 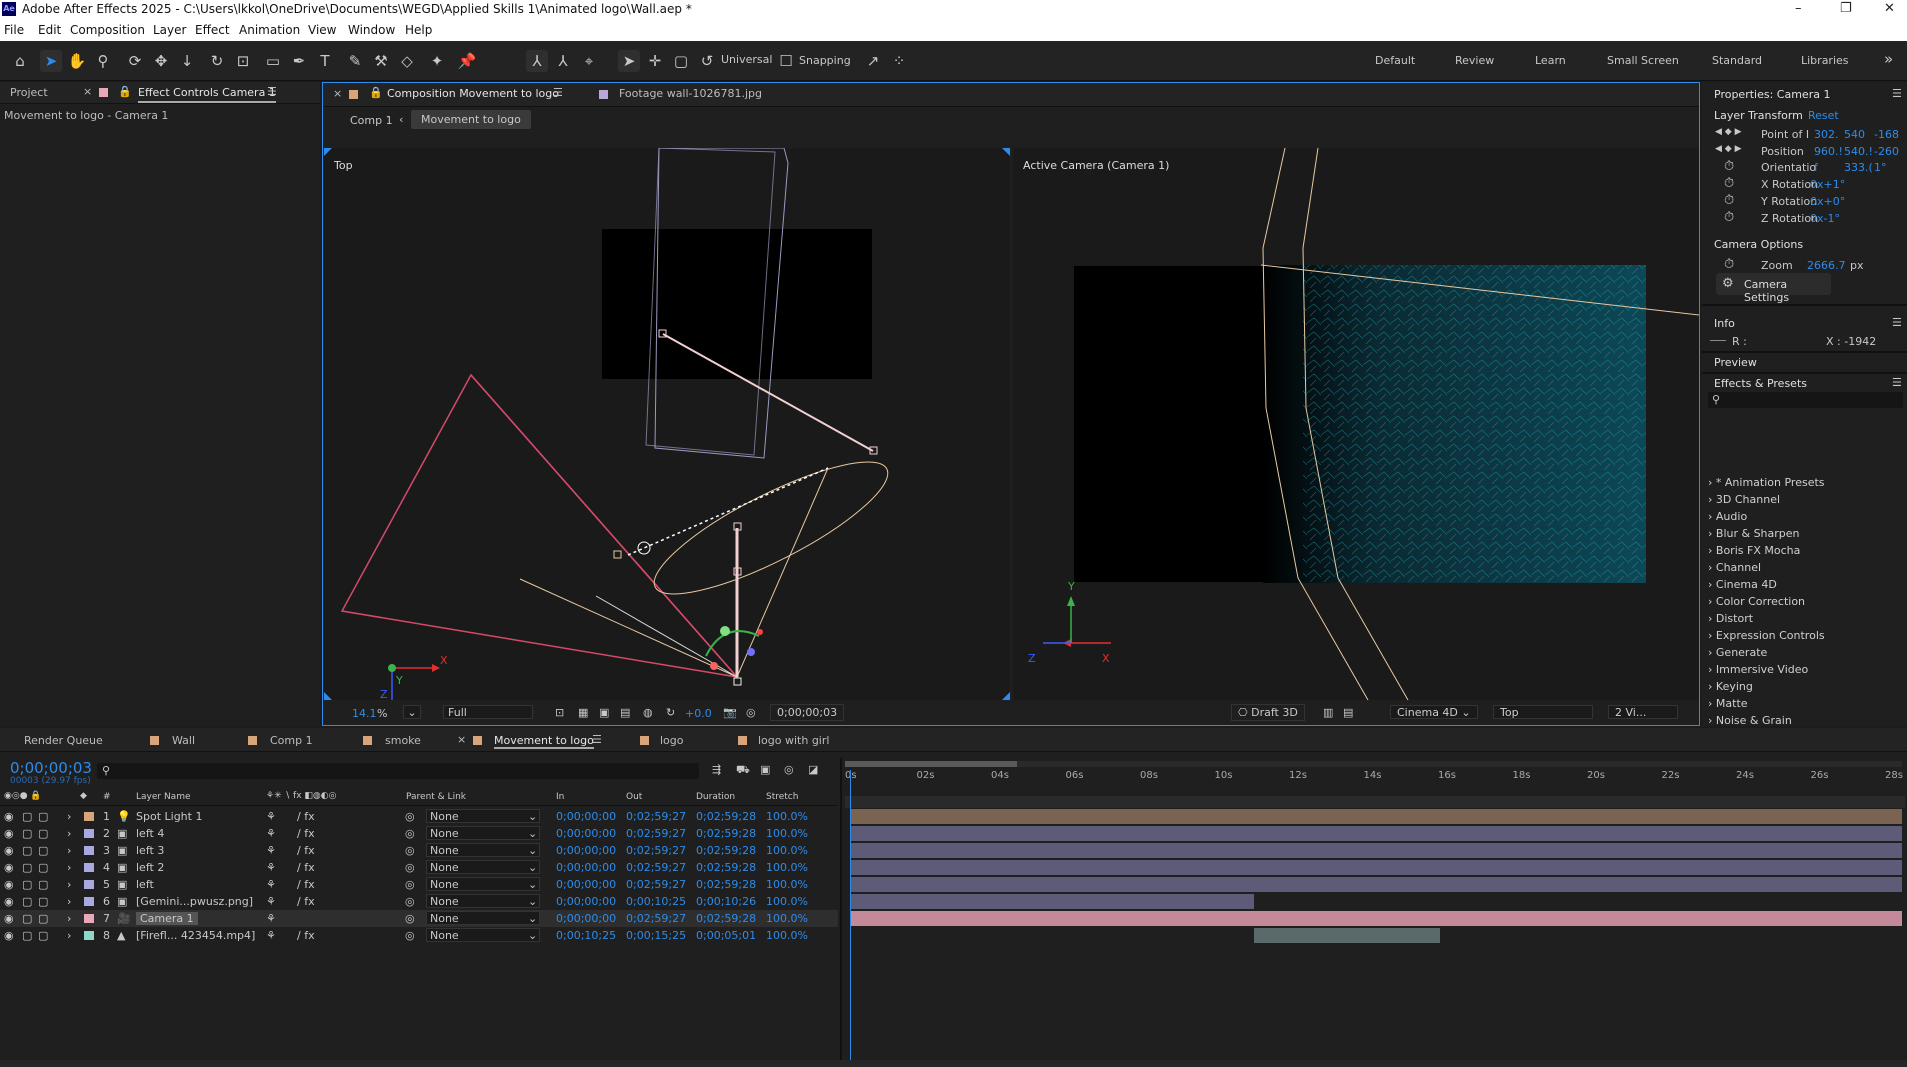 I want to click on 3d-ground-plane-icon: ▥, so click(x=1328, y=712).